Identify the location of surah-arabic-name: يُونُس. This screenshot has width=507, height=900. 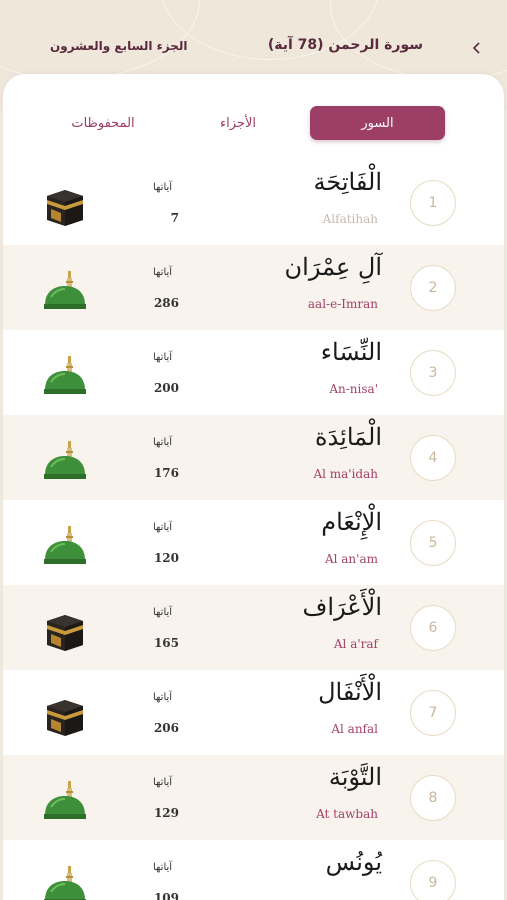
(353, 862).